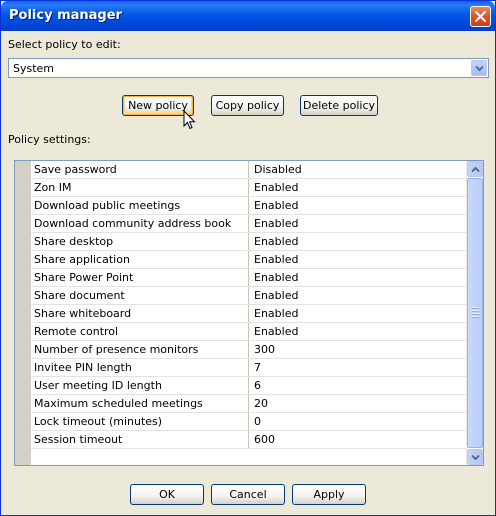 This screenshot has width=496, height=516. What do you see at coordinates (140, 313) in the screenshot?
I see `setting-name-cell: Share whiteboard` at bounding box center [140, 313].